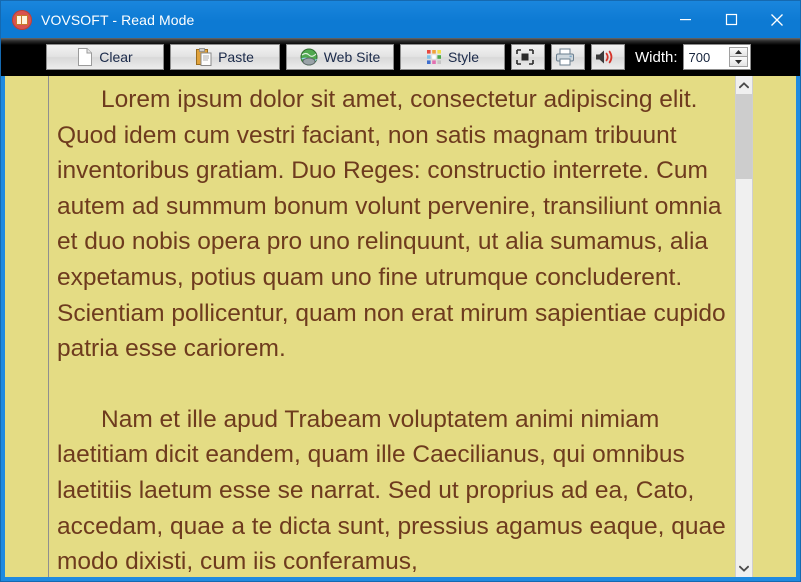  I want to click on minimize-button, so click(685, 19).